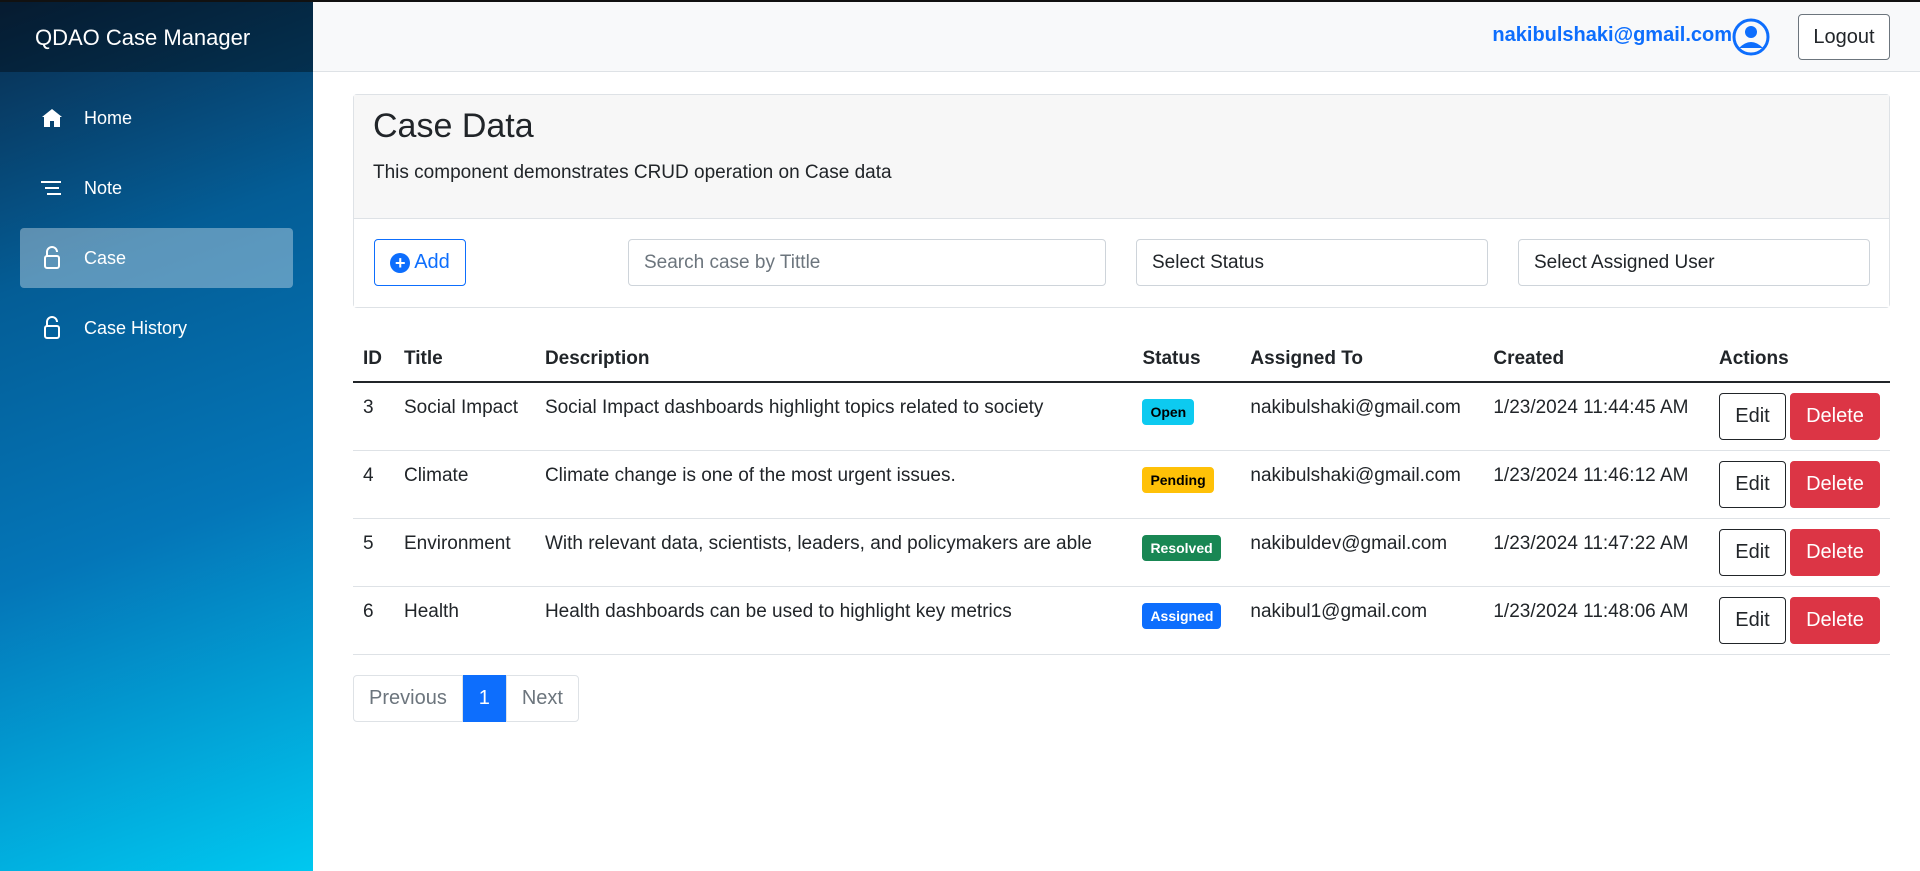  What do you see at coordinates (1121, 263) in the screenshot?
I see `toolbar: + Add Select Status Select Assigned User` at bounding box center [1121, 263].